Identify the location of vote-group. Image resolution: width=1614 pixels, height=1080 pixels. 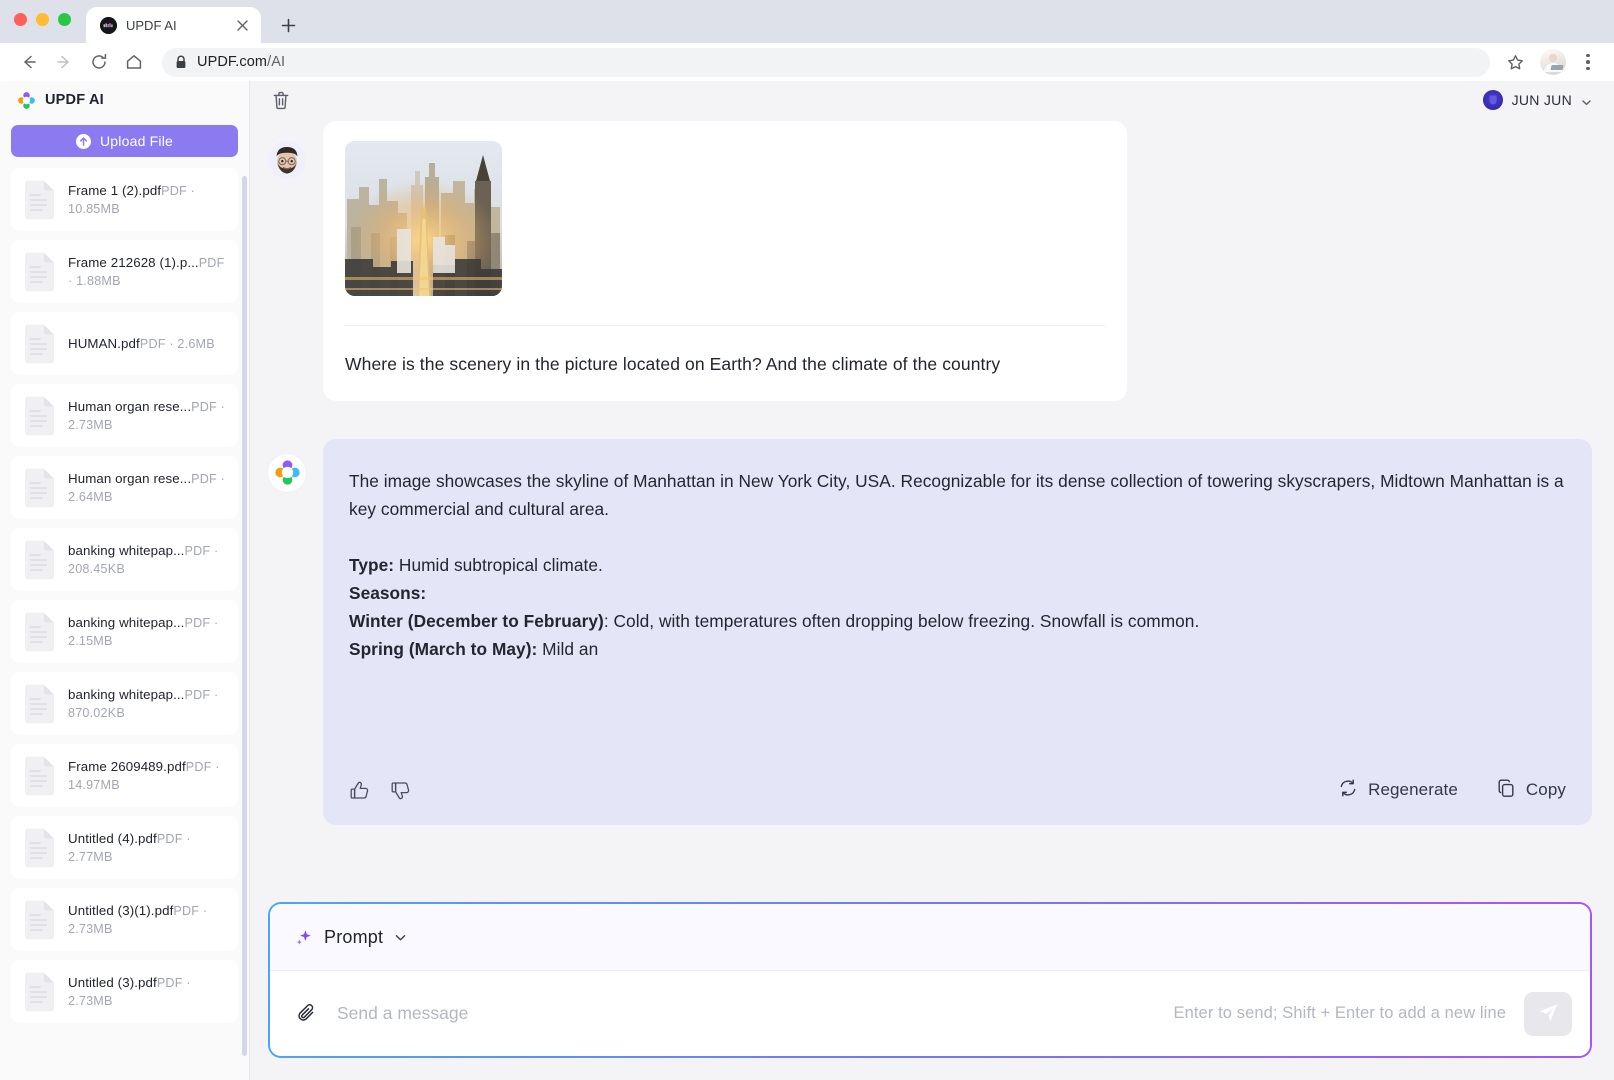
(380, 790).